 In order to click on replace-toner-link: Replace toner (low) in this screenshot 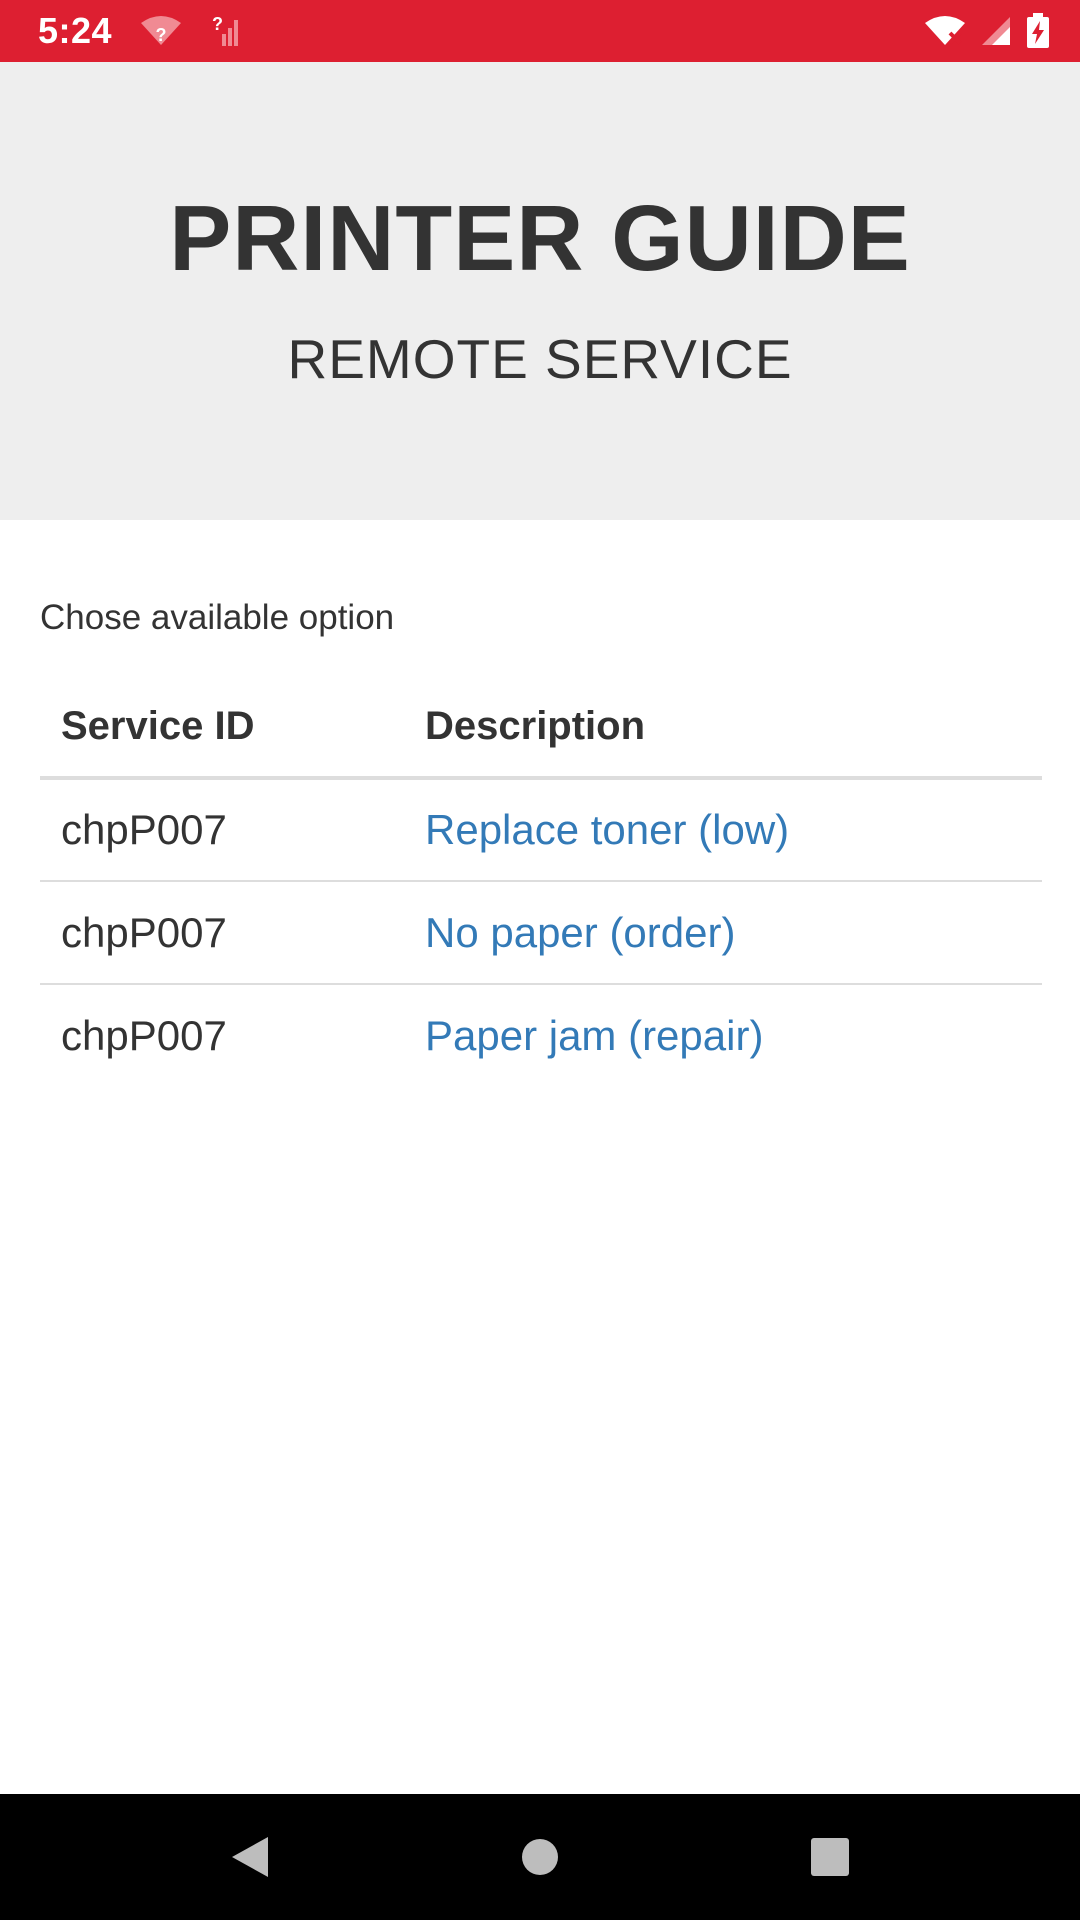, I will do `click(607, 829)`.